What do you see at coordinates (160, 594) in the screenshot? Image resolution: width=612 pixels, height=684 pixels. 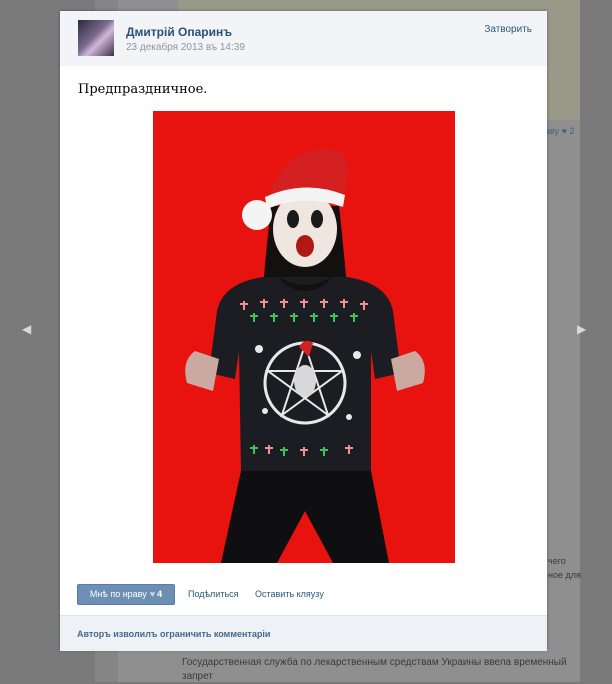 I see `like-count: 4` at bounding box center [160, 594].